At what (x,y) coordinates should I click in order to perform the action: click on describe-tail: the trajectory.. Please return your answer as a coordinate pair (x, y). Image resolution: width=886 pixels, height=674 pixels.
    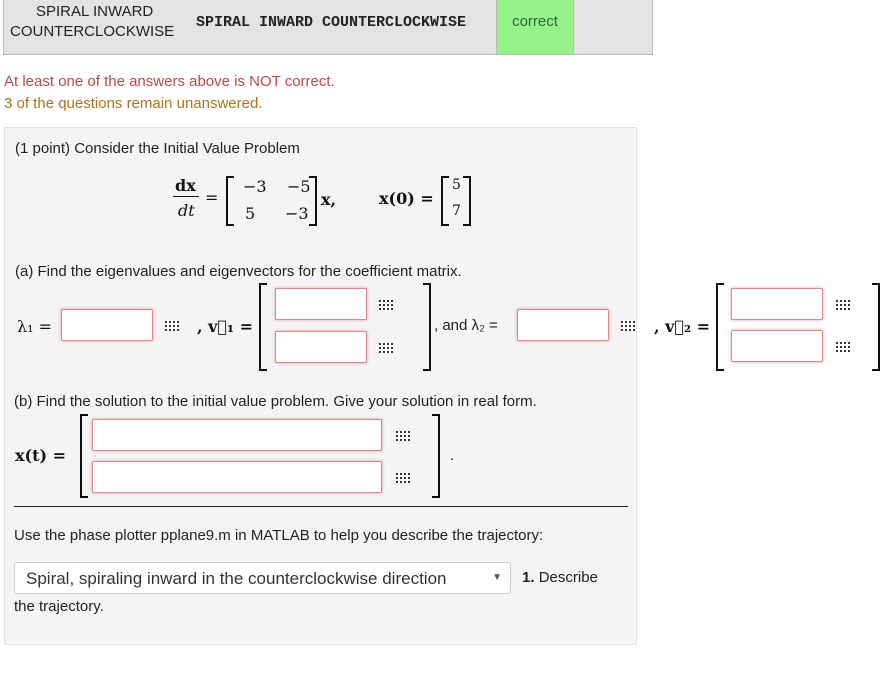
    Looking at the image, I should click on (59, 606).